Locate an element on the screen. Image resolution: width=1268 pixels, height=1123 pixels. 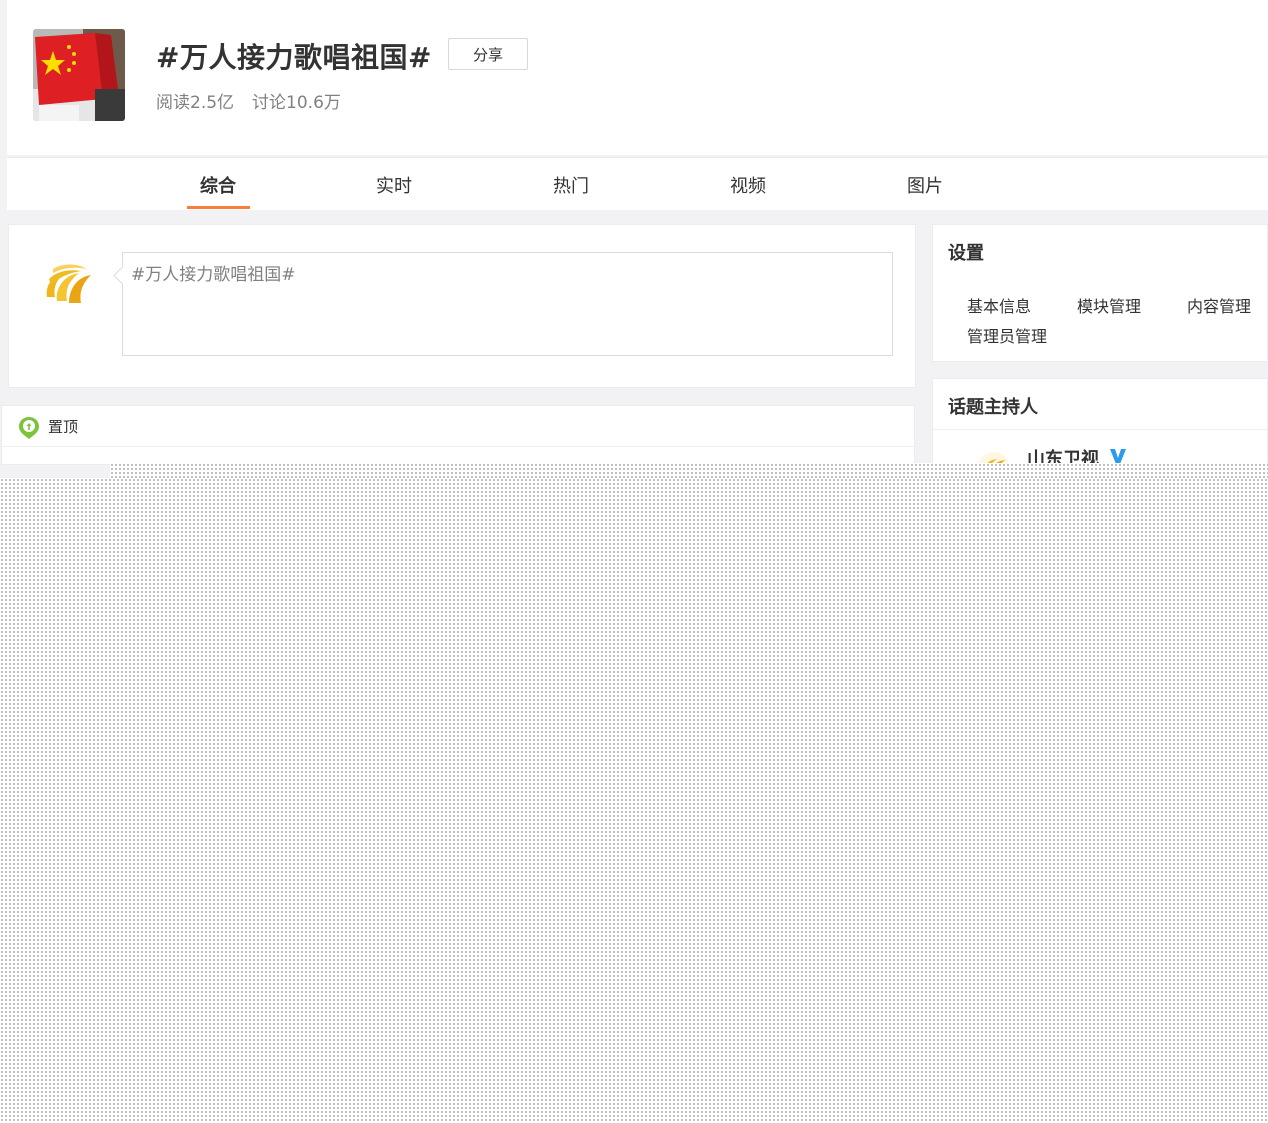
host-panel-title: 话题主持人 is located at coordinates (993, 407).